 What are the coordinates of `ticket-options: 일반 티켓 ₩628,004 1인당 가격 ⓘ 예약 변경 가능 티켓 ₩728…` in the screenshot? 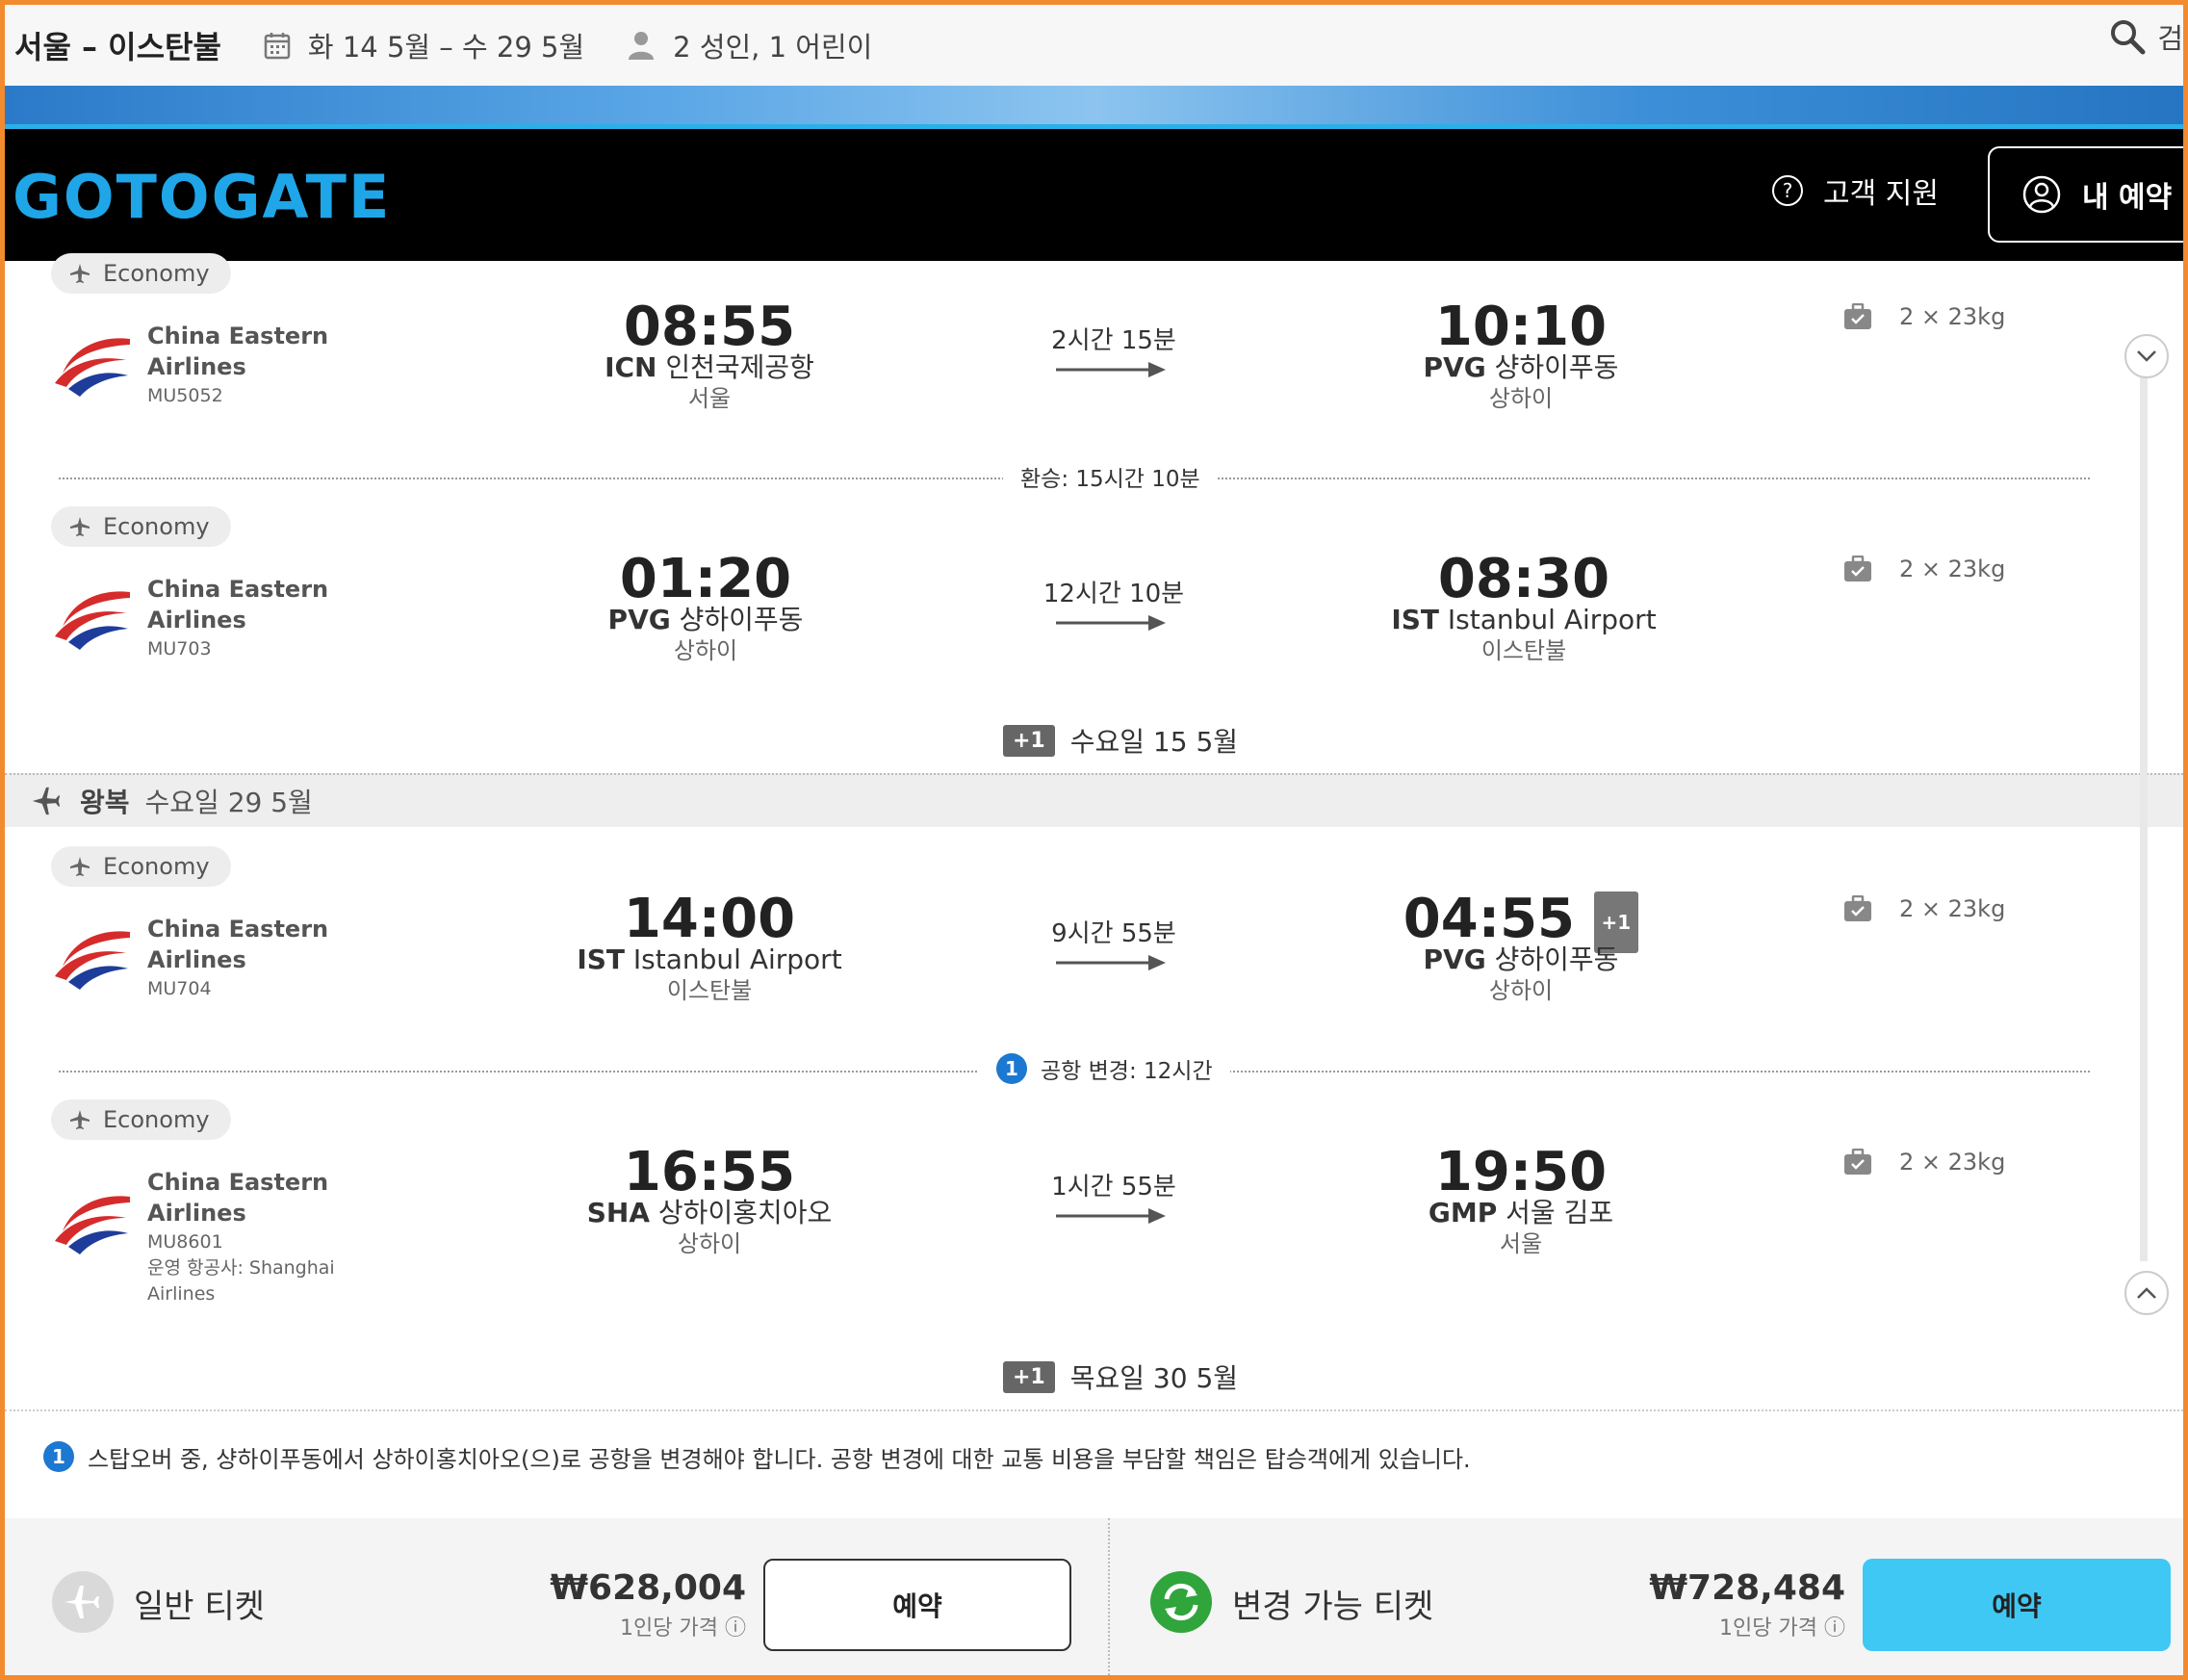 It's located at (1094, 1596).